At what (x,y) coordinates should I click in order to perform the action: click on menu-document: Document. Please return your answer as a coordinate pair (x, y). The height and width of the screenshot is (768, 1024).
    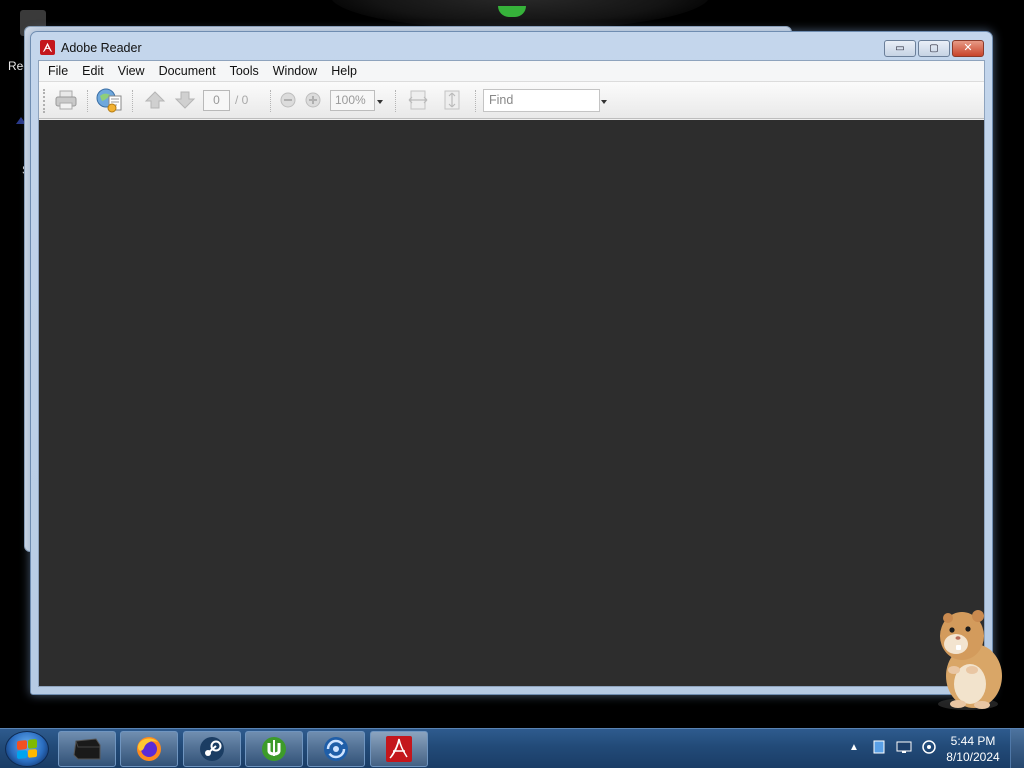
    Looking at the image, I should click on (187, 71).